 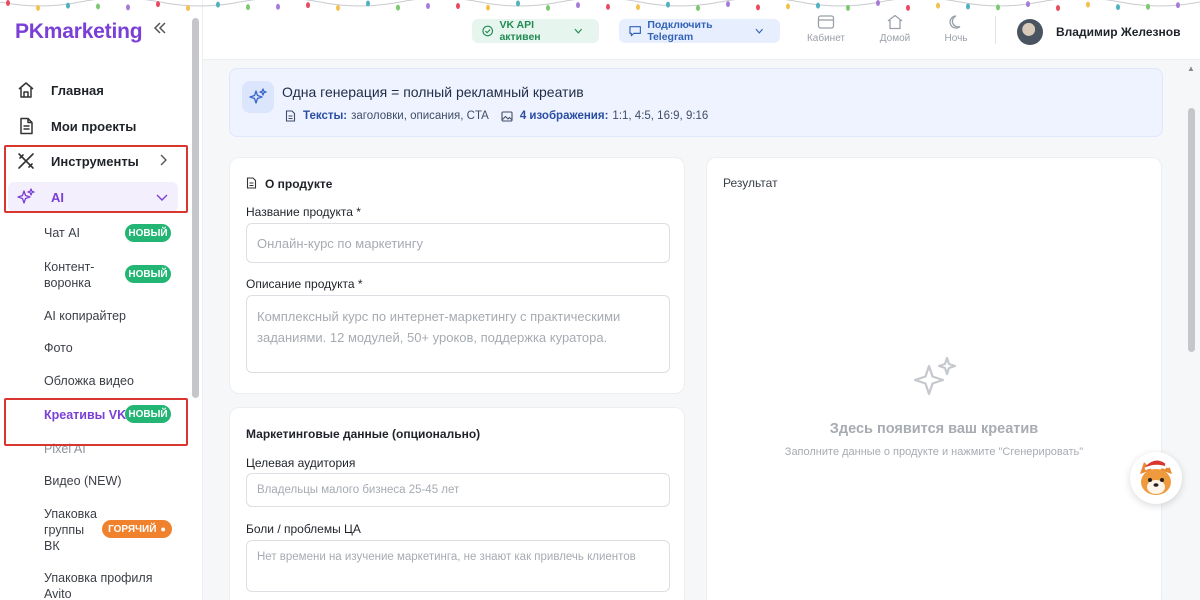 I want to click on mascot-assistant-button, so click(x=1156, y=478).